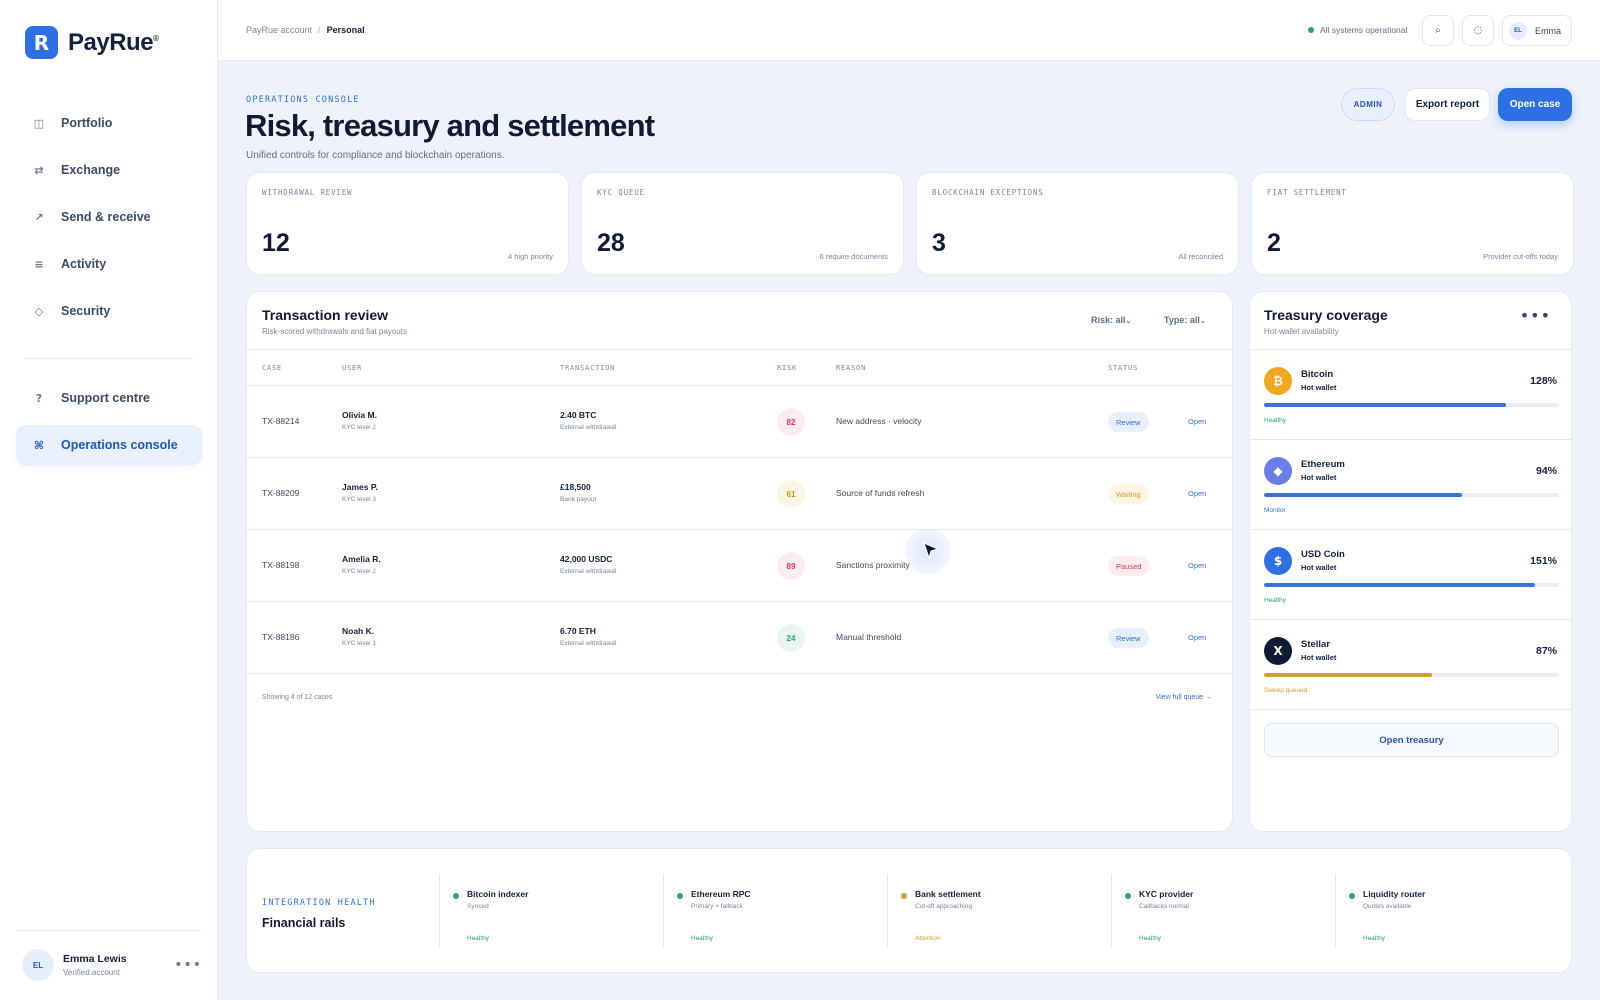 This screenshot has height=1000, width=1600. Describe the element at coordinates (575, 487) in the screenshot. I see `transaction-amount: £18,500` at that location.